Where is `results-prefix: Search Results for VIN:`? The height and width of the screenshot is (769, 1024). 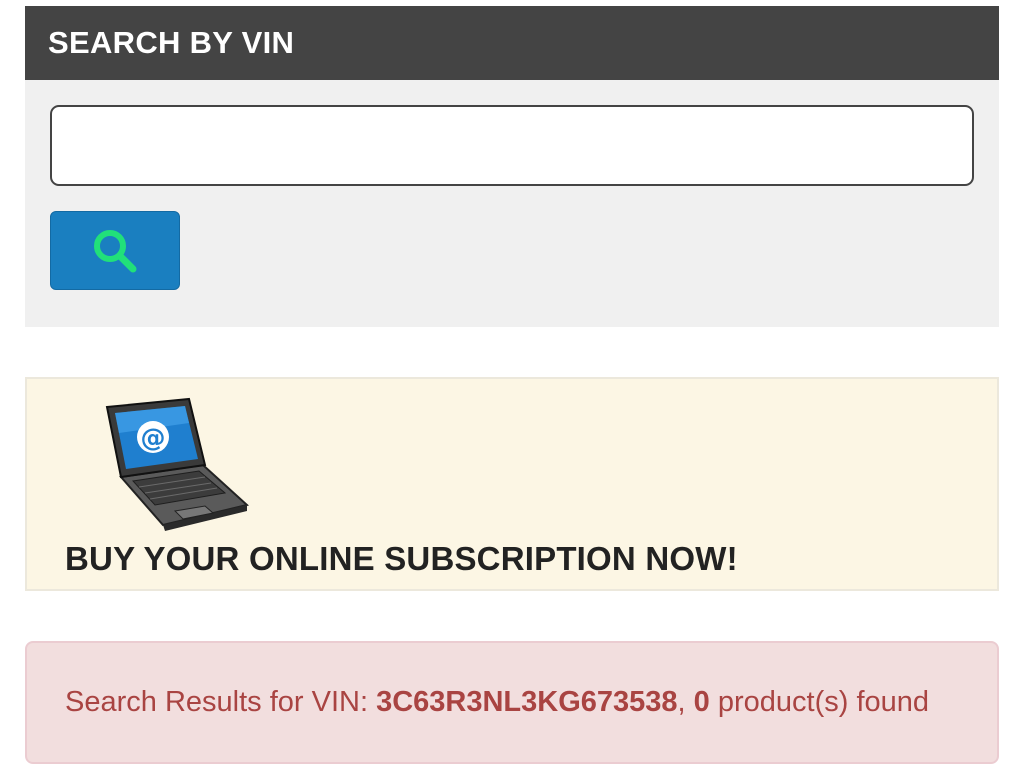
results-prefix: Search Results for VIN: is located at coordinates (221, 702).